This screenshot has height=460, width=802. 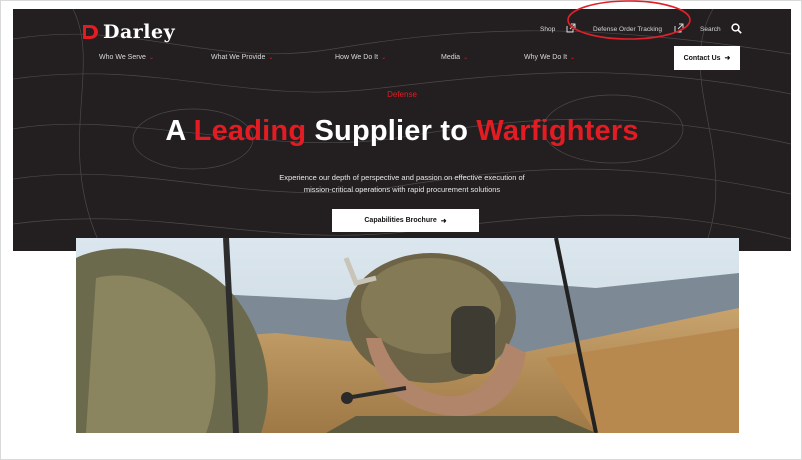 I want to click on hero-headline: A Leading Supplier to Warfighters, so click(x=402, y=131).